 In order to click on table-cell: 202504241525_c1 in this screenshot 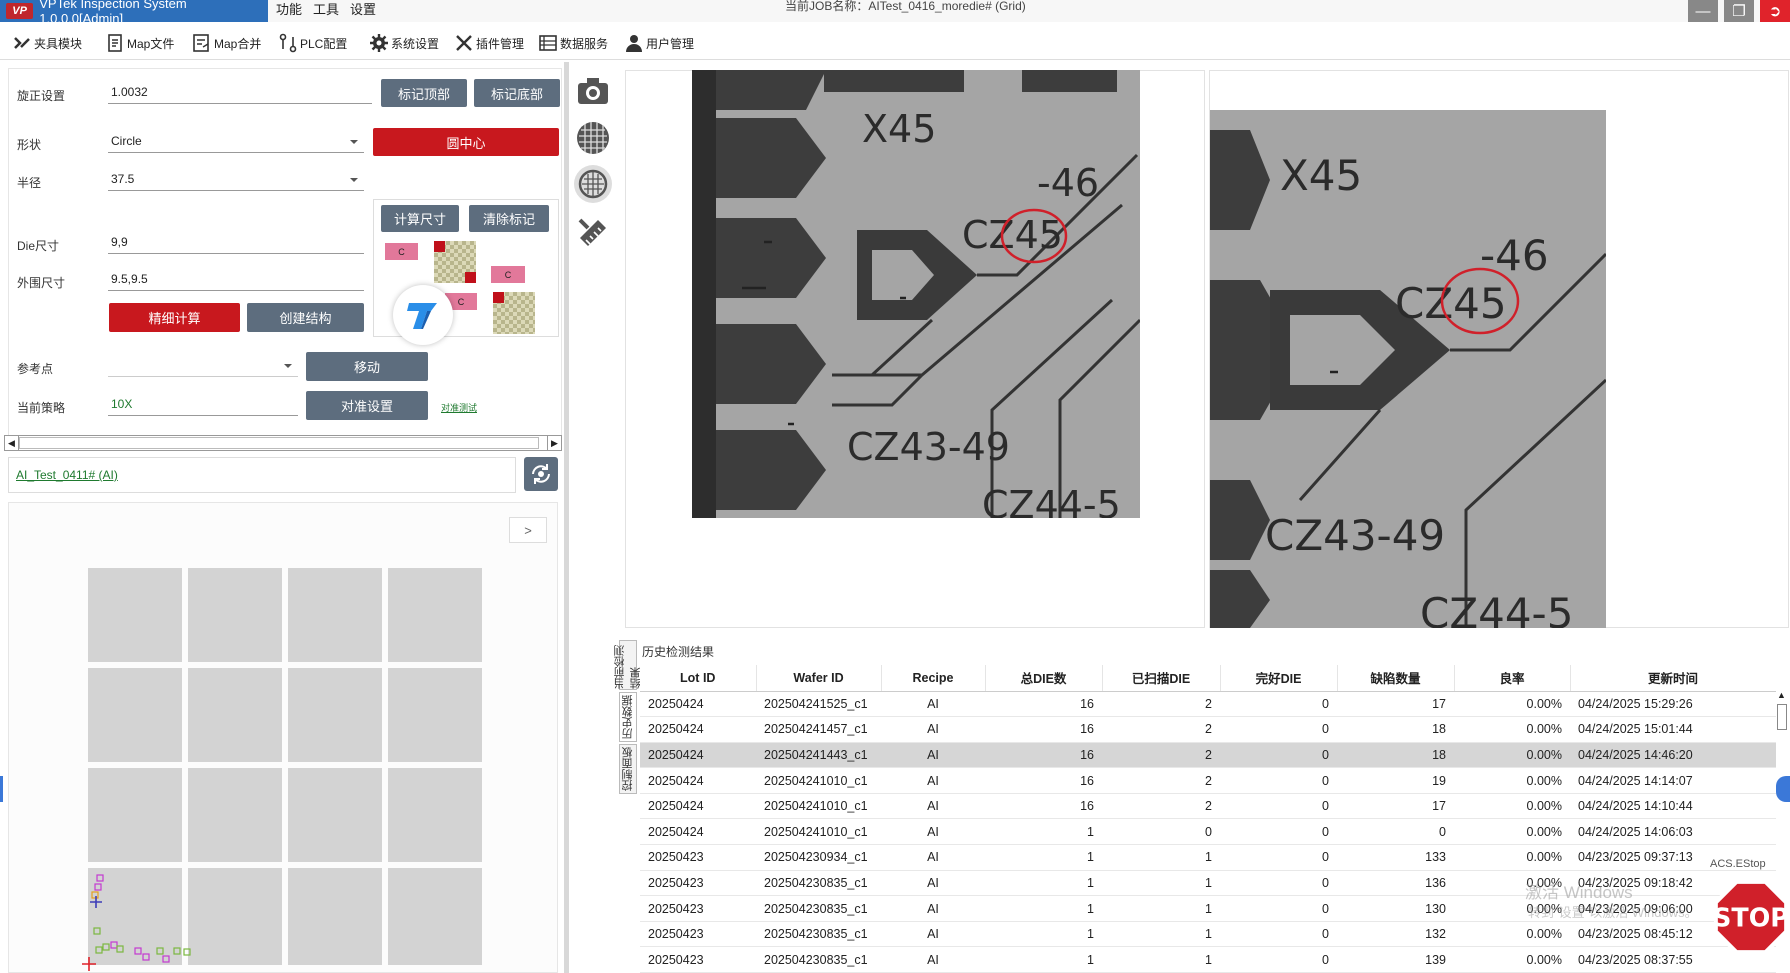, I will do `click(818, 704)`.